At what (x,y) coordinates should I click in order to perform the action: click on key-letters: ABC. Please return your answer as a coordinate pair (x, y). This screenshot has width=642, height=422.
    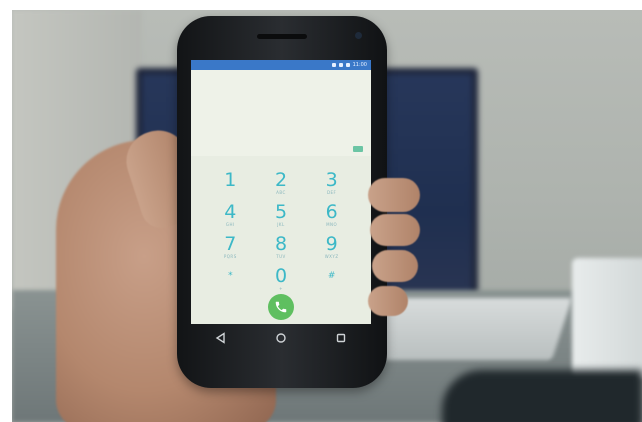
    Looking at the image, I should click on (281, 192).